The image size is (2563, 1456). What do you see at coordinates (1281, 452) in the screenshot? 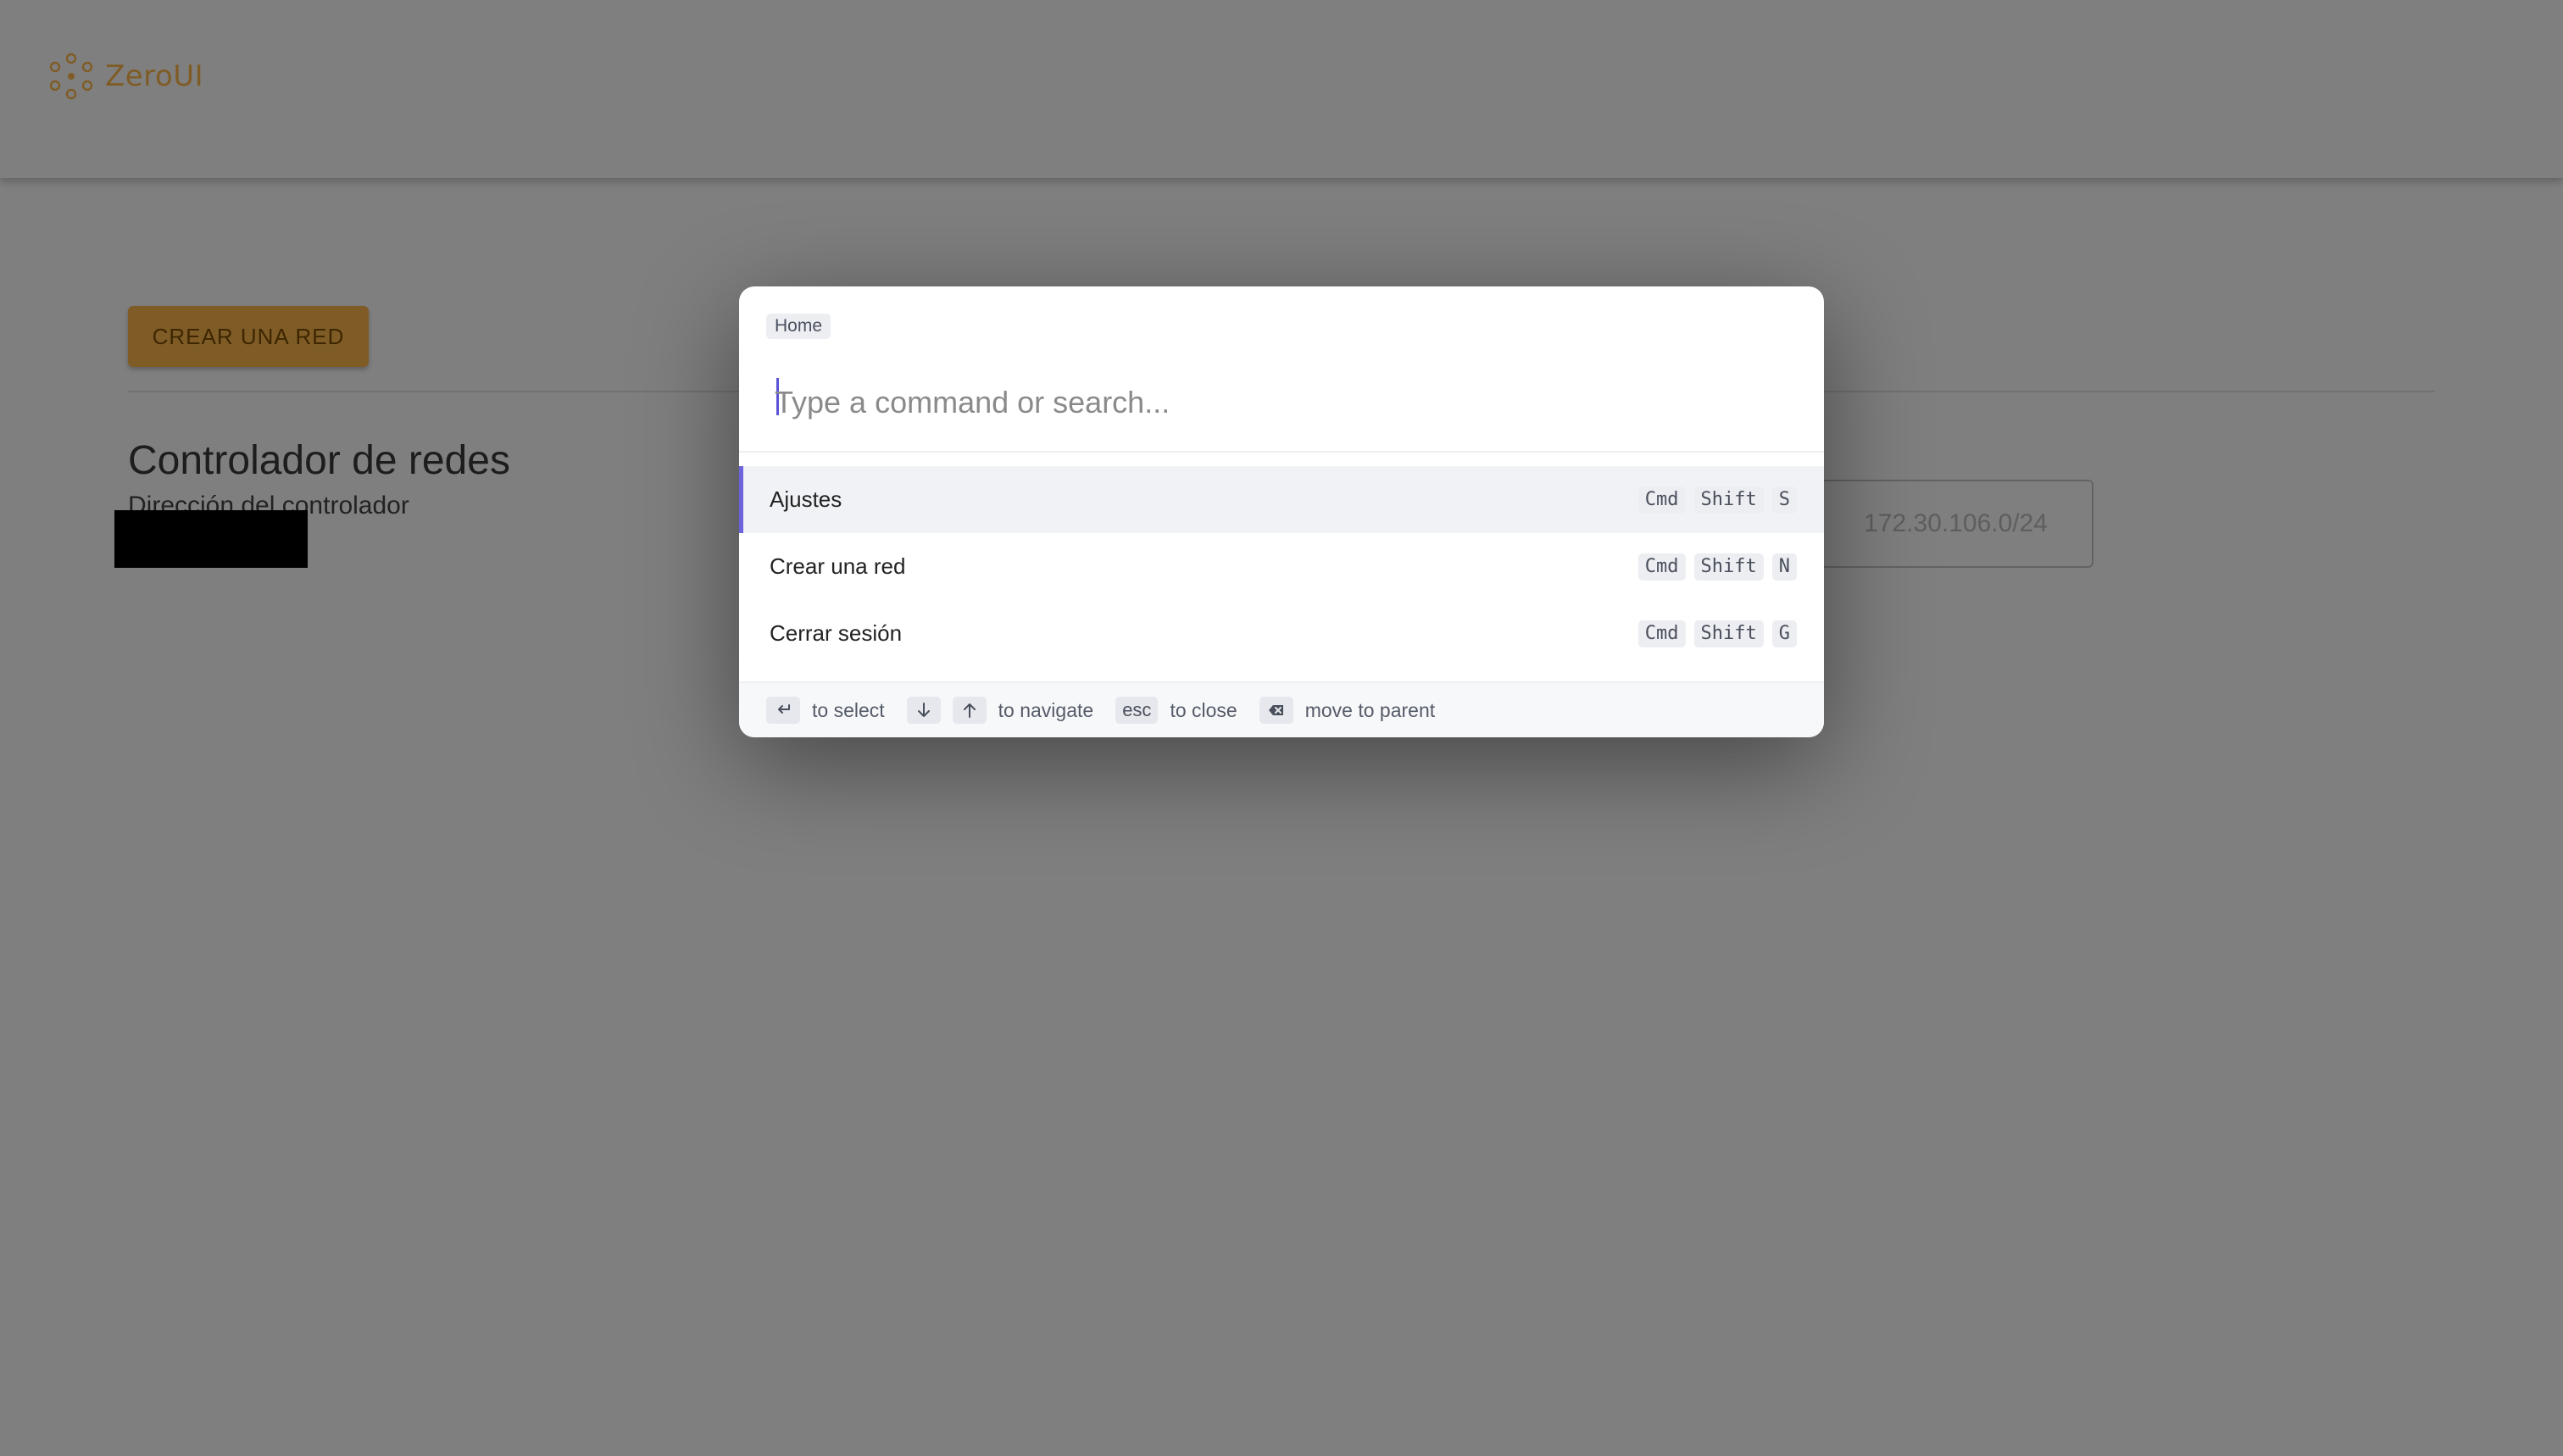
I see `palette-divider` at bounding box center [1281, 452].